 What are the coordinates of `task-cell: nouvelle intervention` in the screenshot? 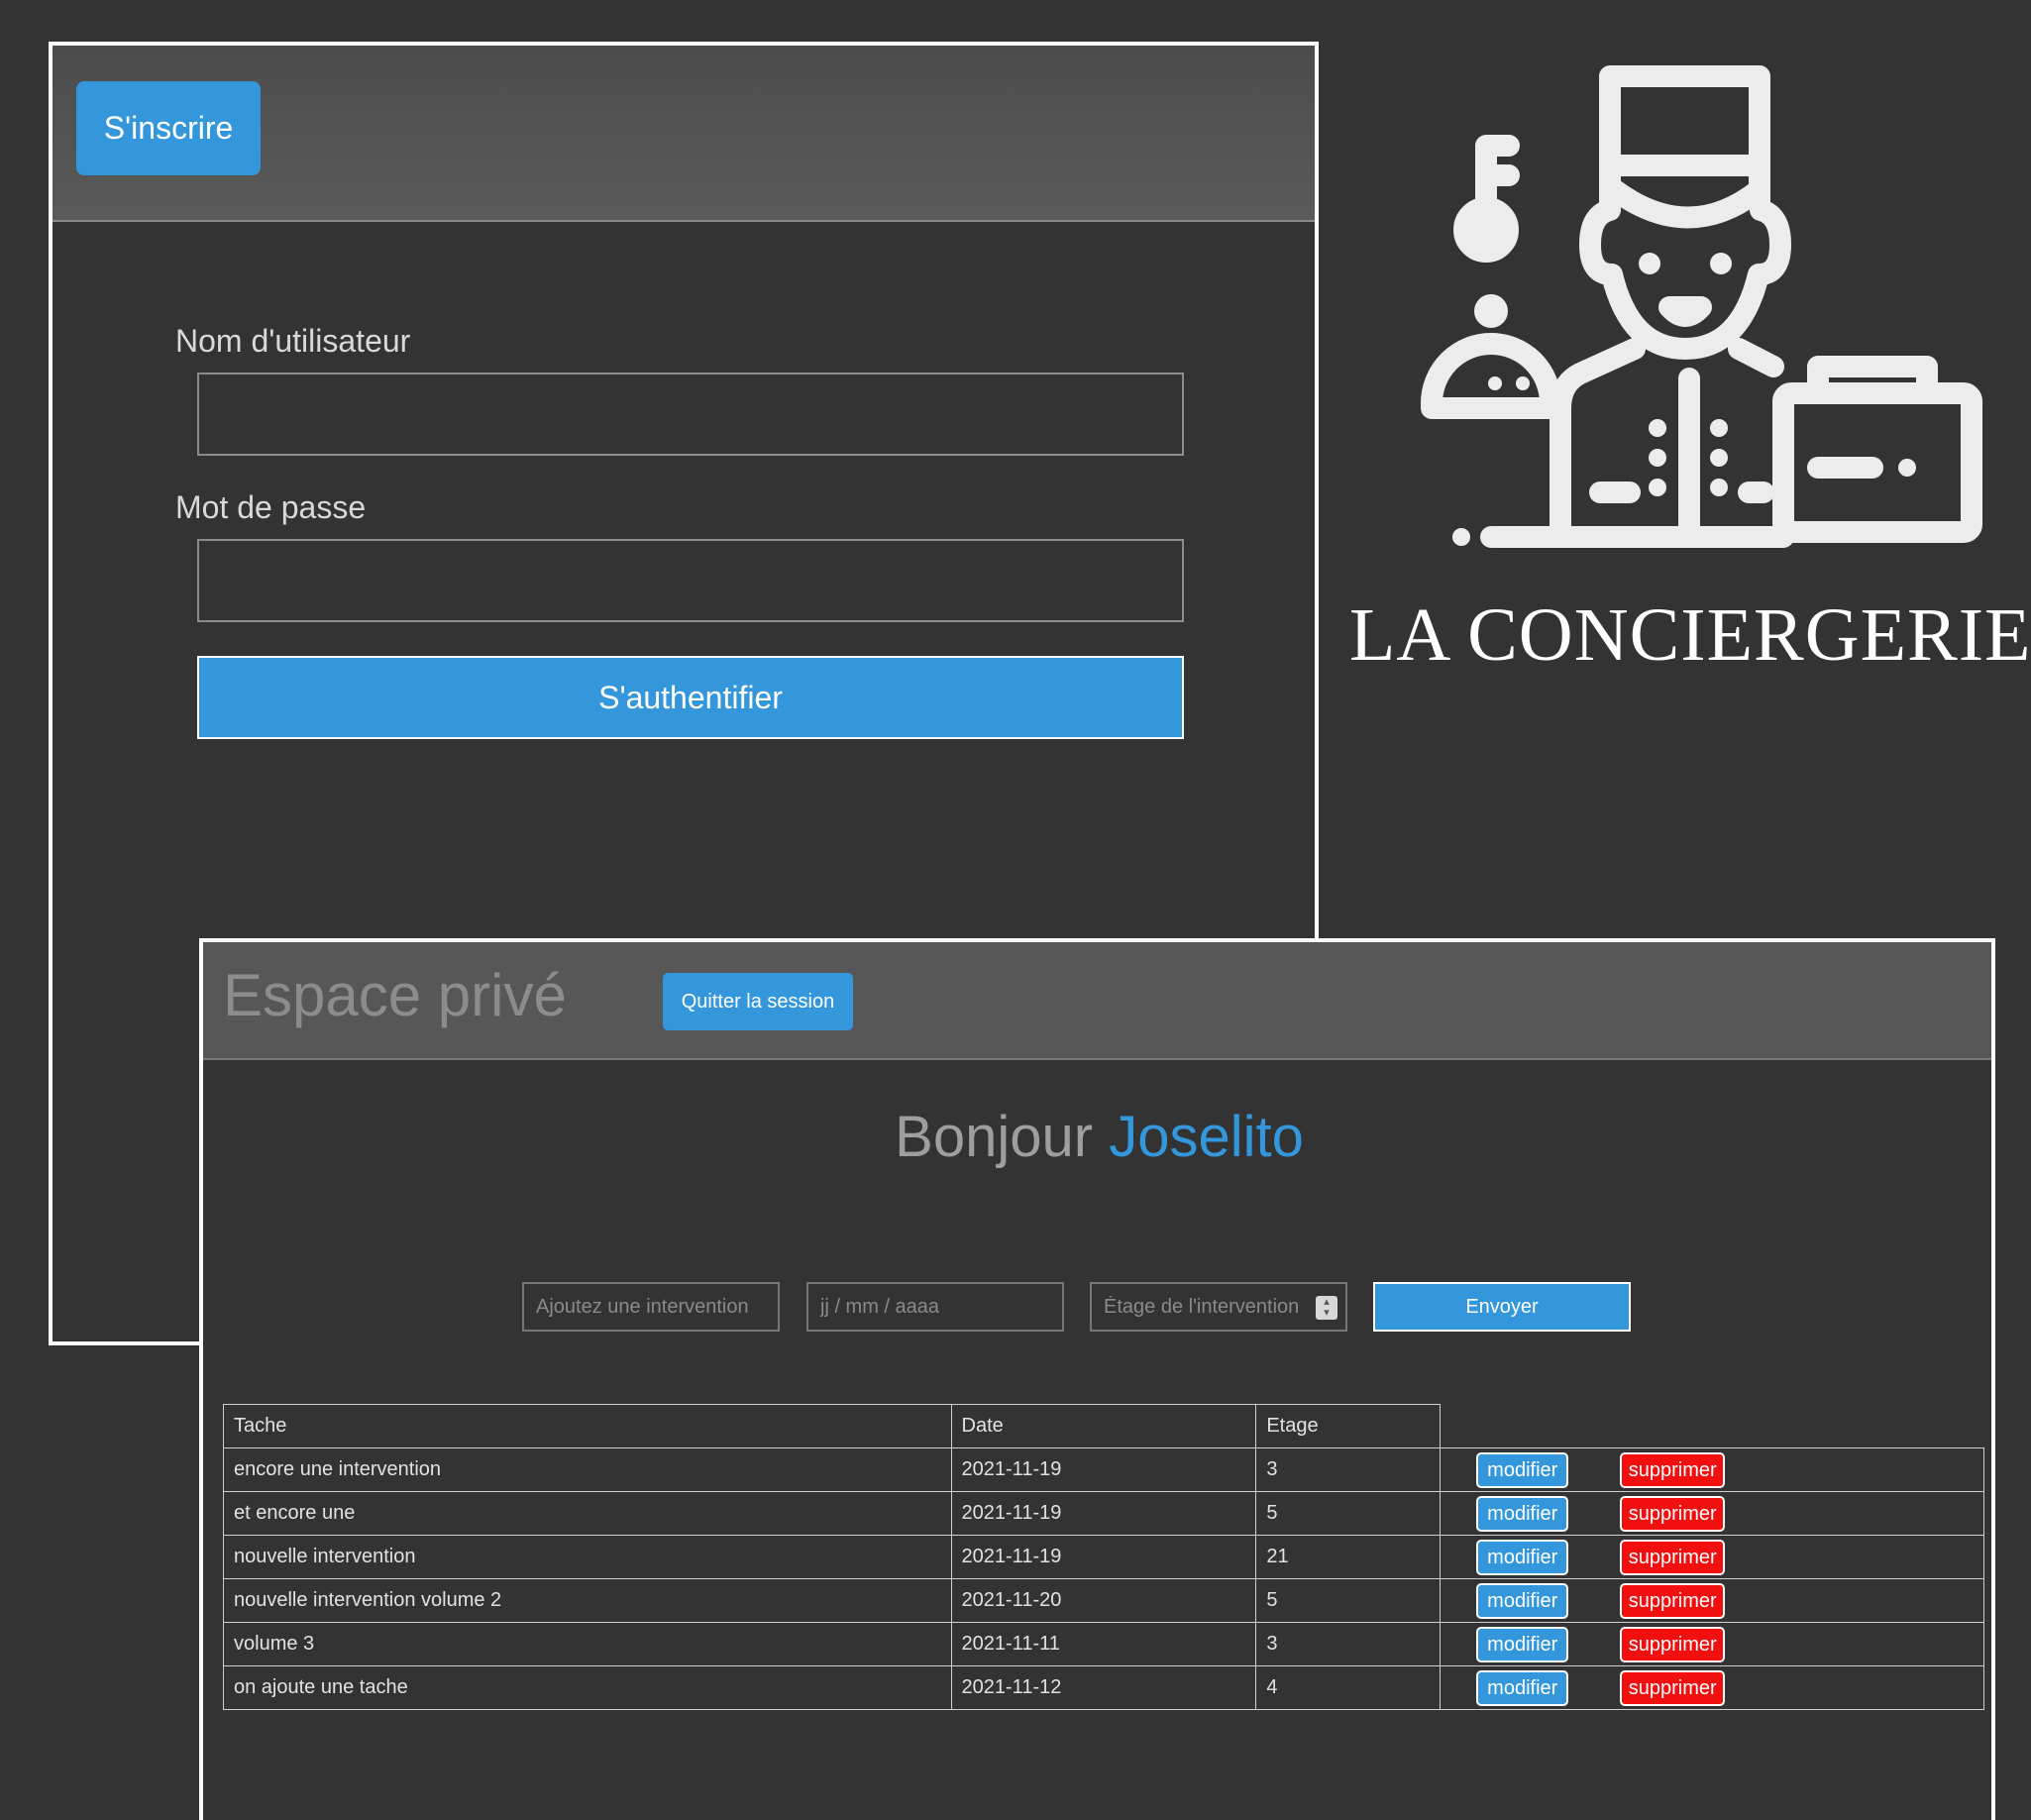 It's located at (587, 1557).